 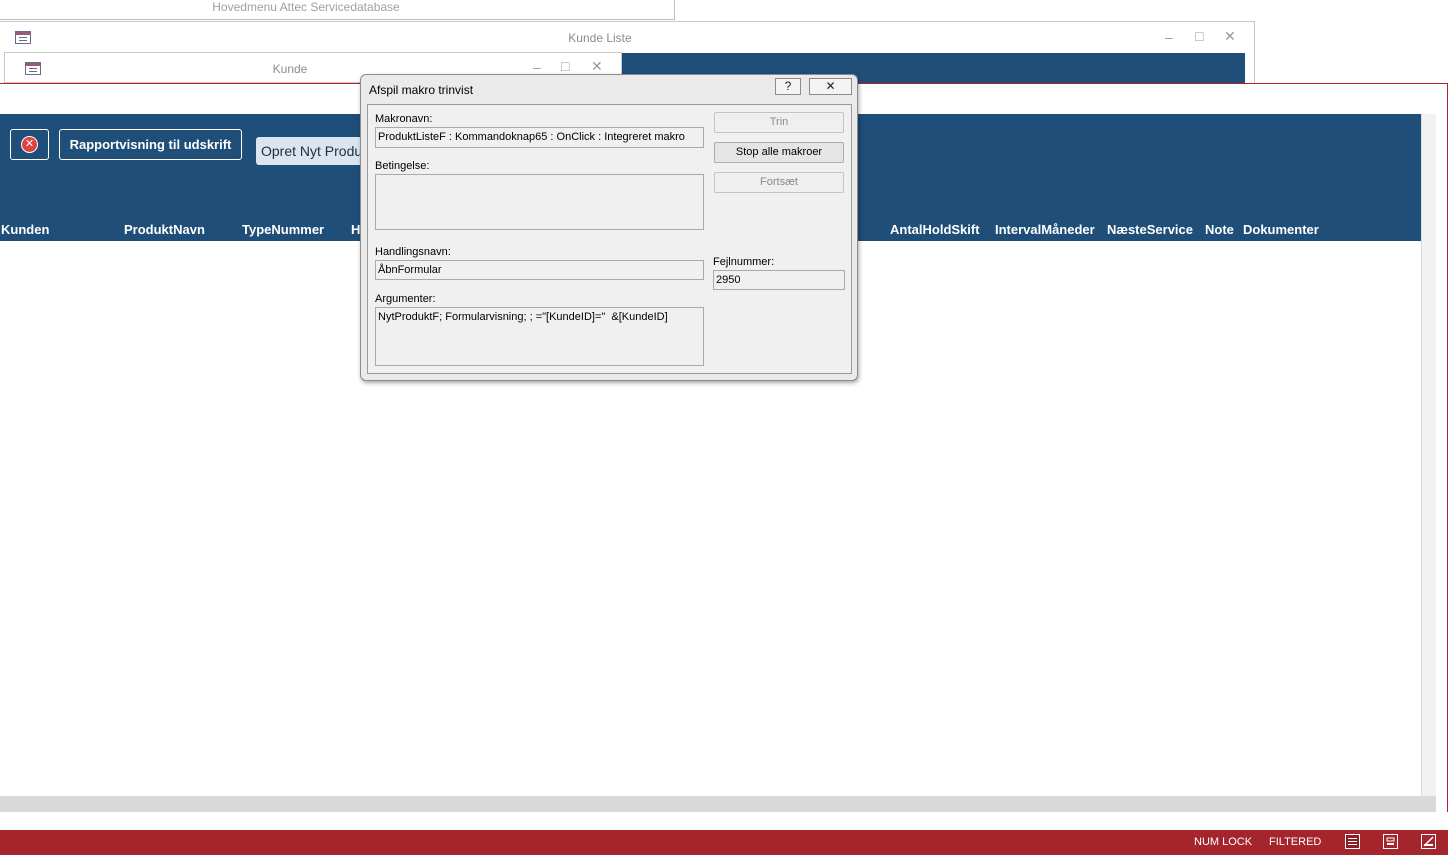 What do you see at coordinates (718, 804) in the screenshot?
I see `horizontal-scrollbar` at bounding box center [718, 804].